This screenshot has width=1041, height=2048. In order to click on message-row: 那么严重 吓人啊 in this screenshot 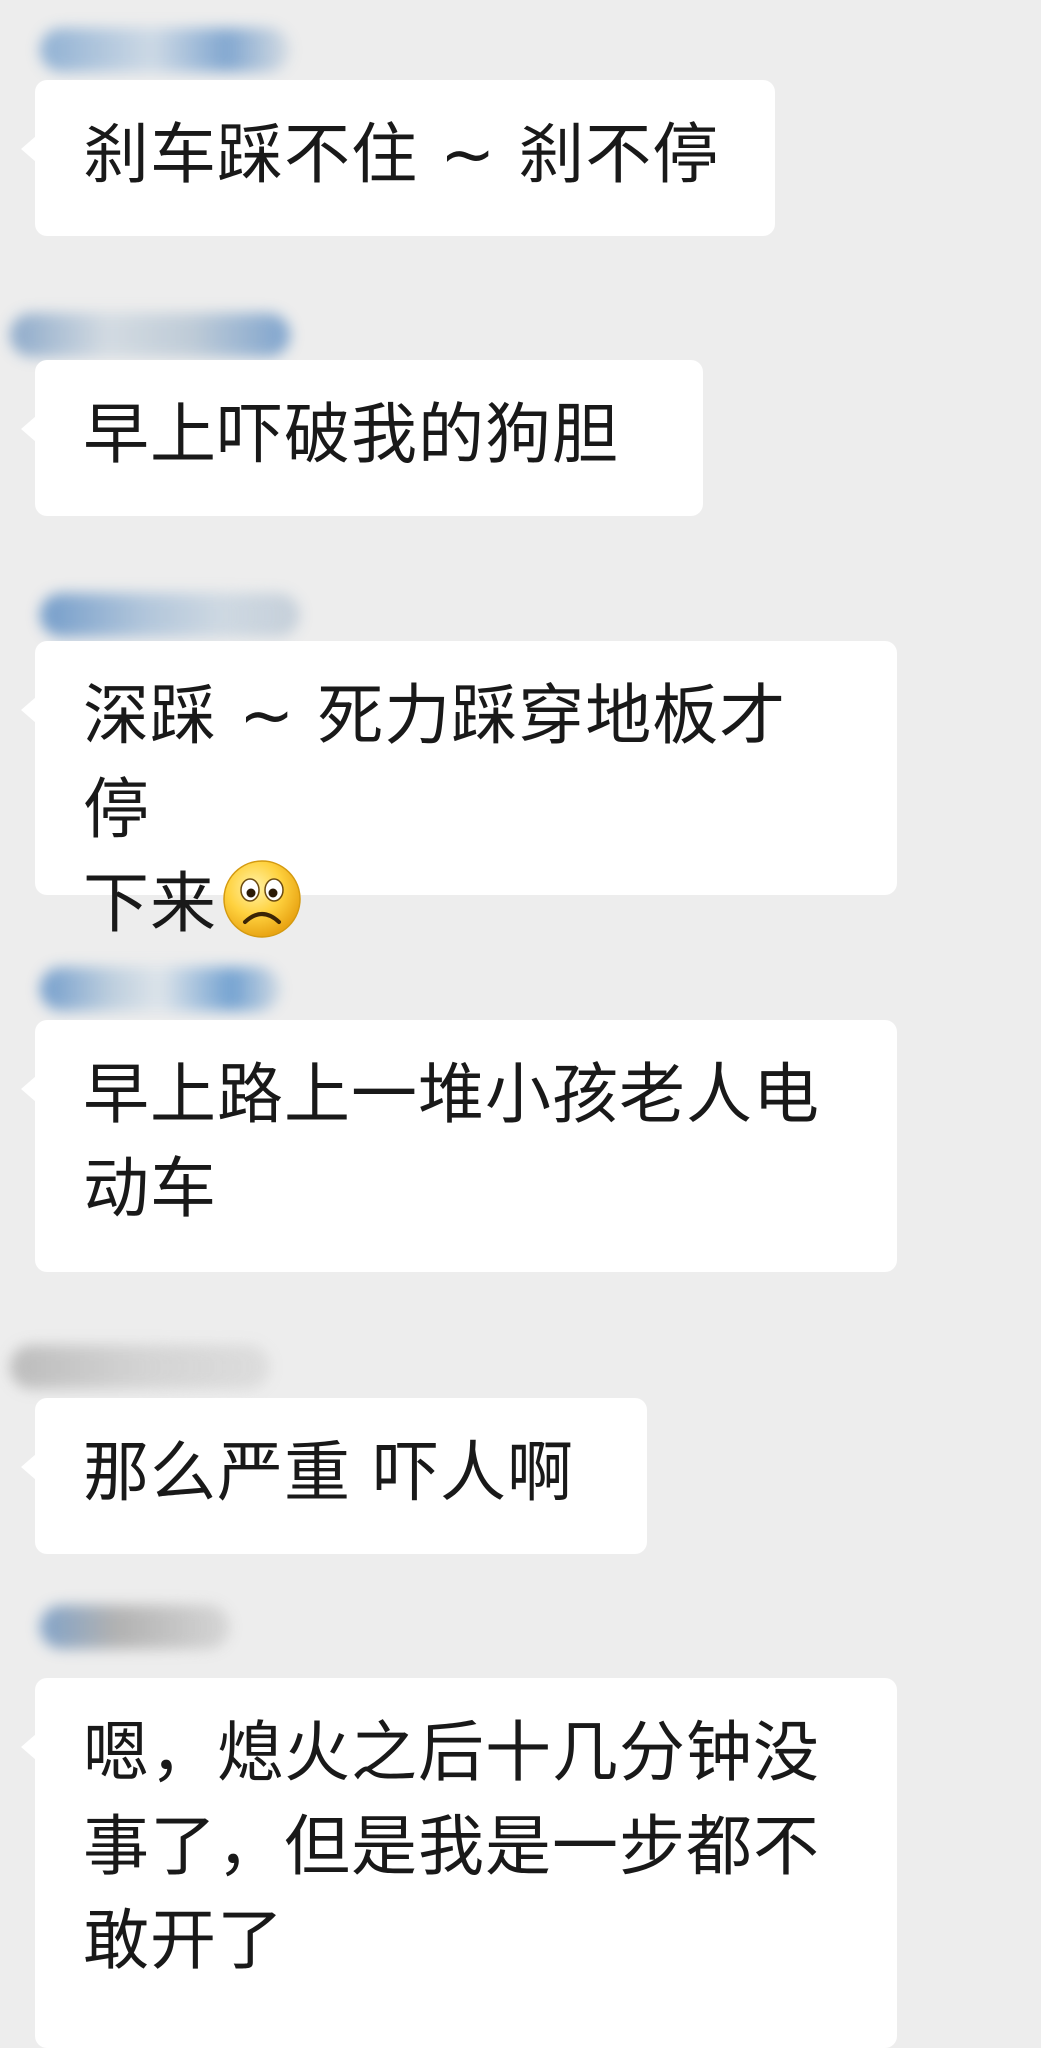, I will do `click(520, 1420)`.